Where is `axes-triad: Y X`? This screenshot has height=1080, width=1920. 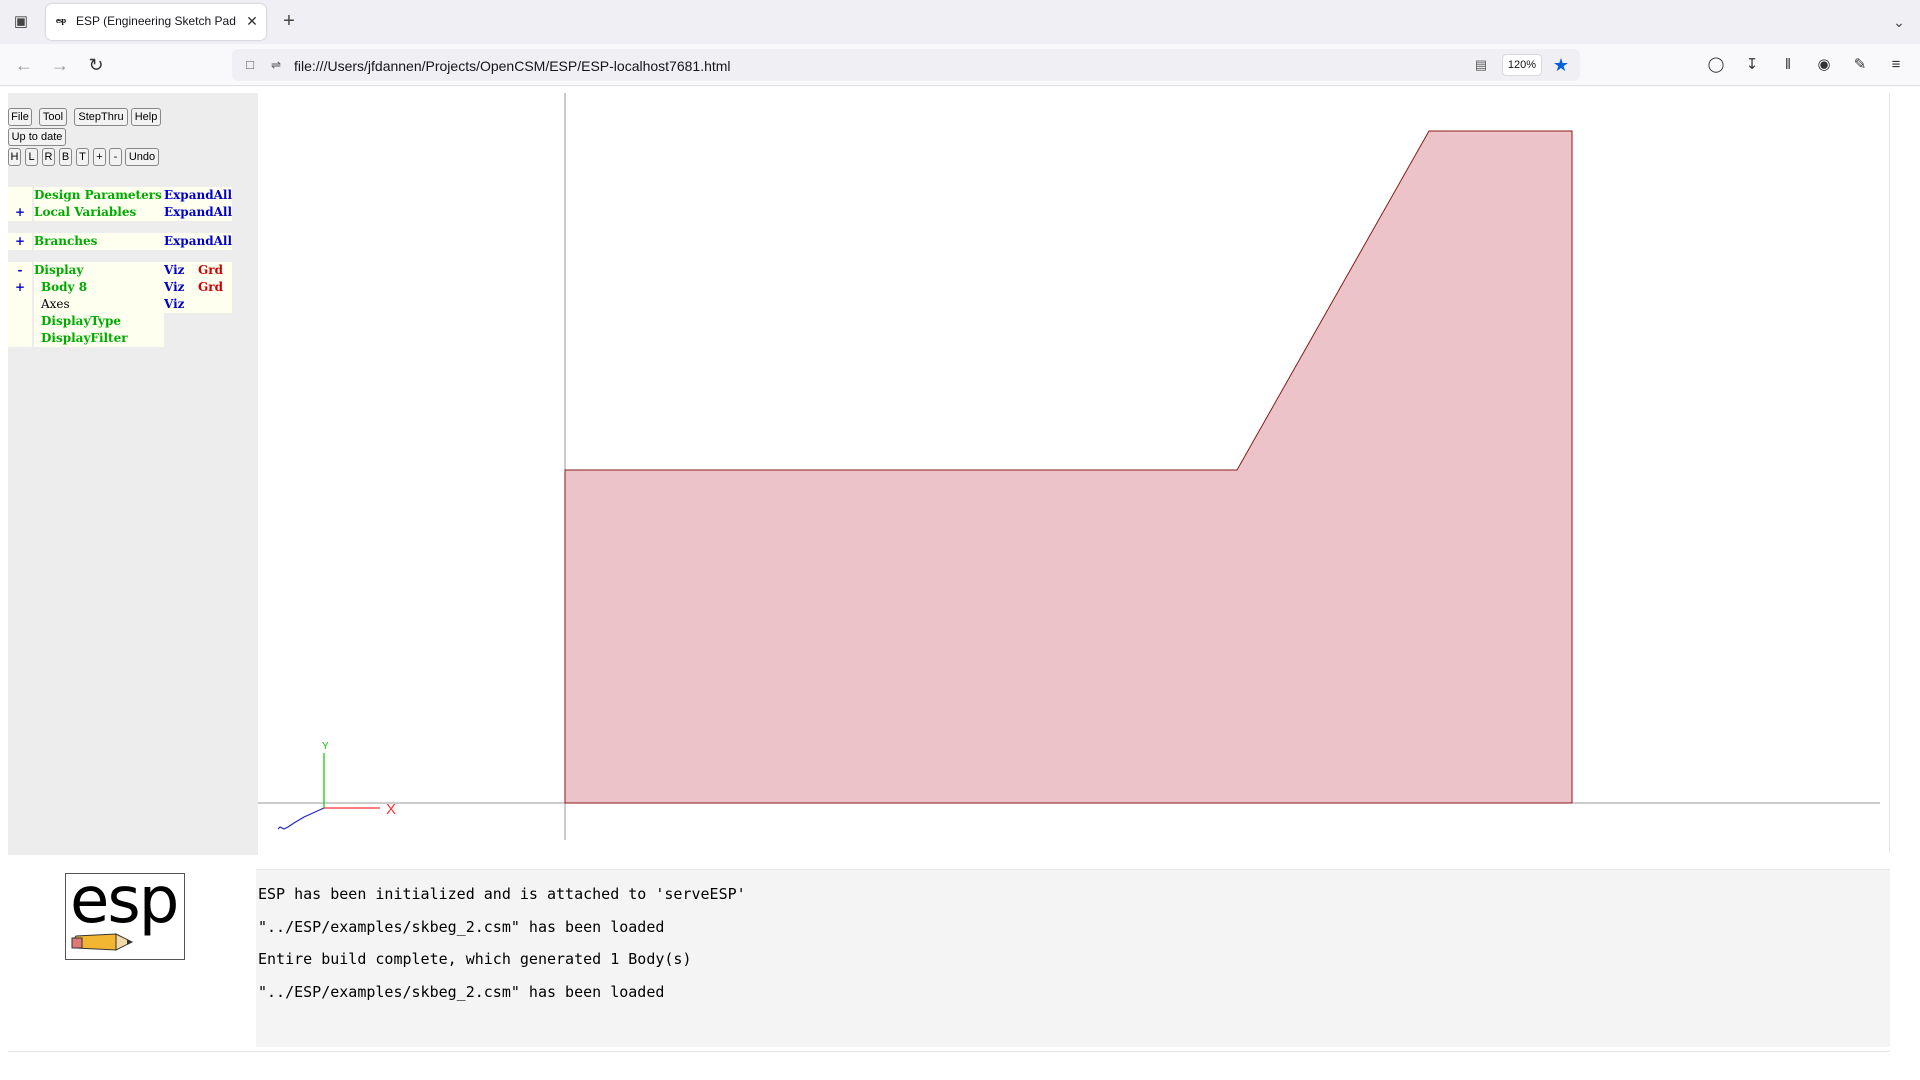
axes-triad: Y X is located at coordinates (336, 785).